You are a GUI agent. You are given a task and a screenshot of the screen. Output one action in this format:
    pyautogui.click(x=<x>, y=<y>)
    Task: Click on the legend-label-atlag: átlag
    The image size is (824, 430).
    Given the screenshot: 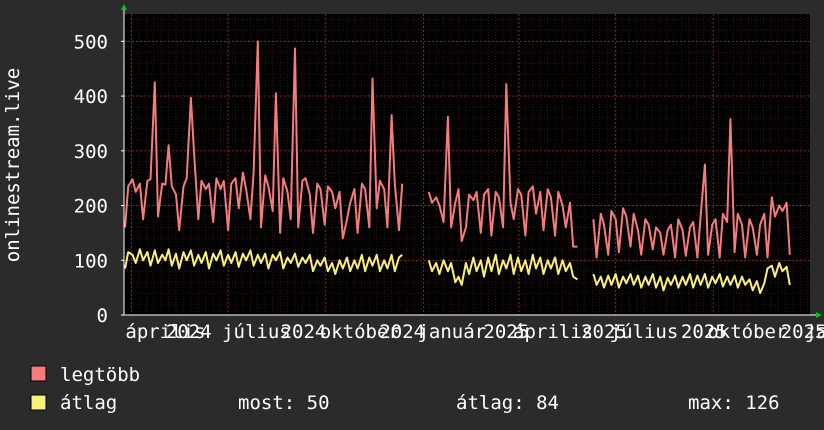 What is the action you would take?
    pyautogui.click(x=88, y=403)
    